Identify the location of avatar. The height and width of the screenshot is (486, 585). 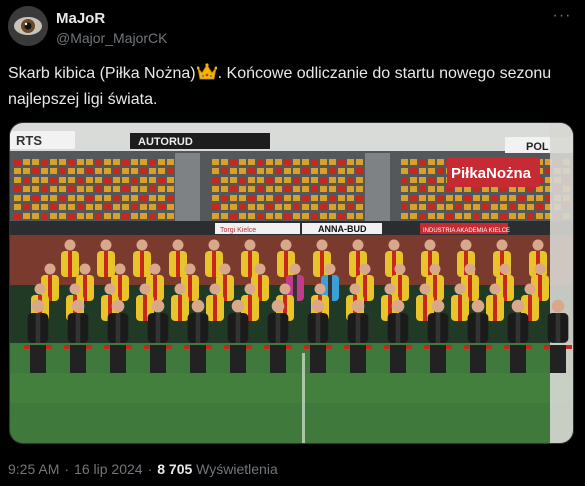
(28, 26).